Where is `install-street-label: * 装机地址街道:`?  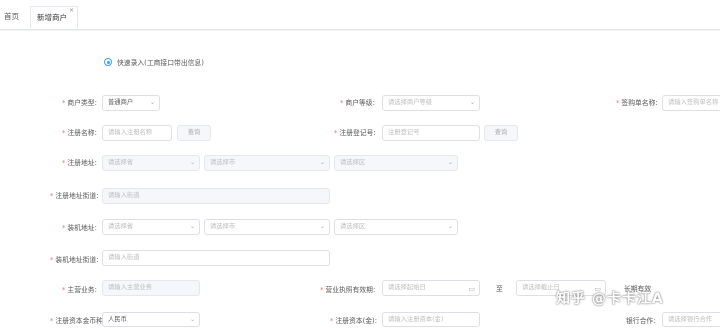 install-street-label: * 装机地址街道: is located at coordinates (74, 260).